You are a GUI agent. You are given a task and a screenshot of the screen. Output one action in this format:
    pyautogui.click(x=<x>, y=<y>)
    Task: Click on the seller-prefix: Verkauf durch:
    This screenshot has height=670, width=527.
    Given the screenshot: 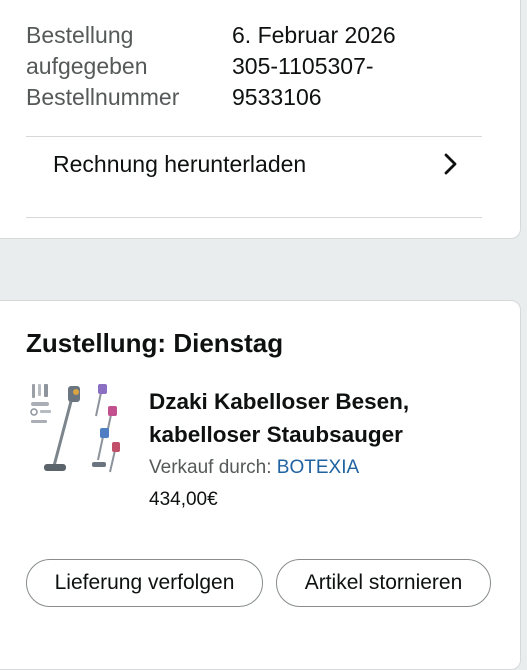 What is the action you would take?
    pyautogui.click(x=213, y=467)
    